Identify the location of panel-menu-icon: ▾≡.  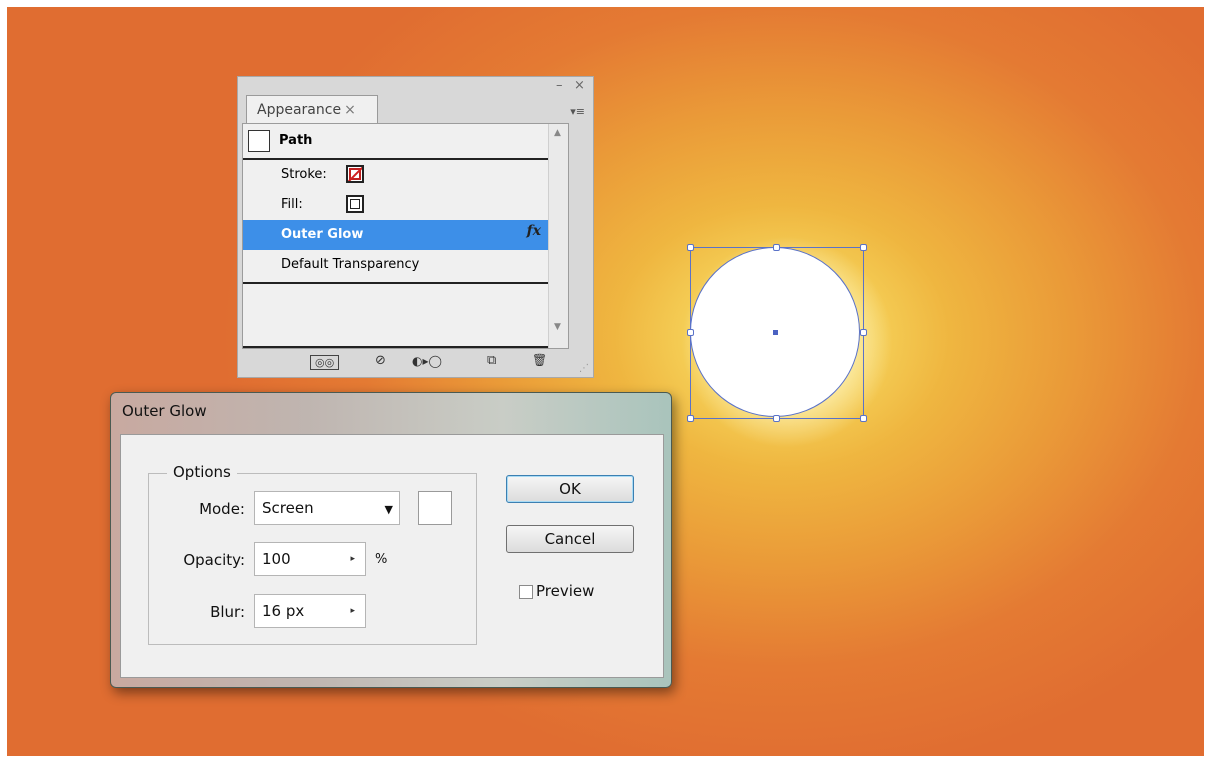
(577, 111).